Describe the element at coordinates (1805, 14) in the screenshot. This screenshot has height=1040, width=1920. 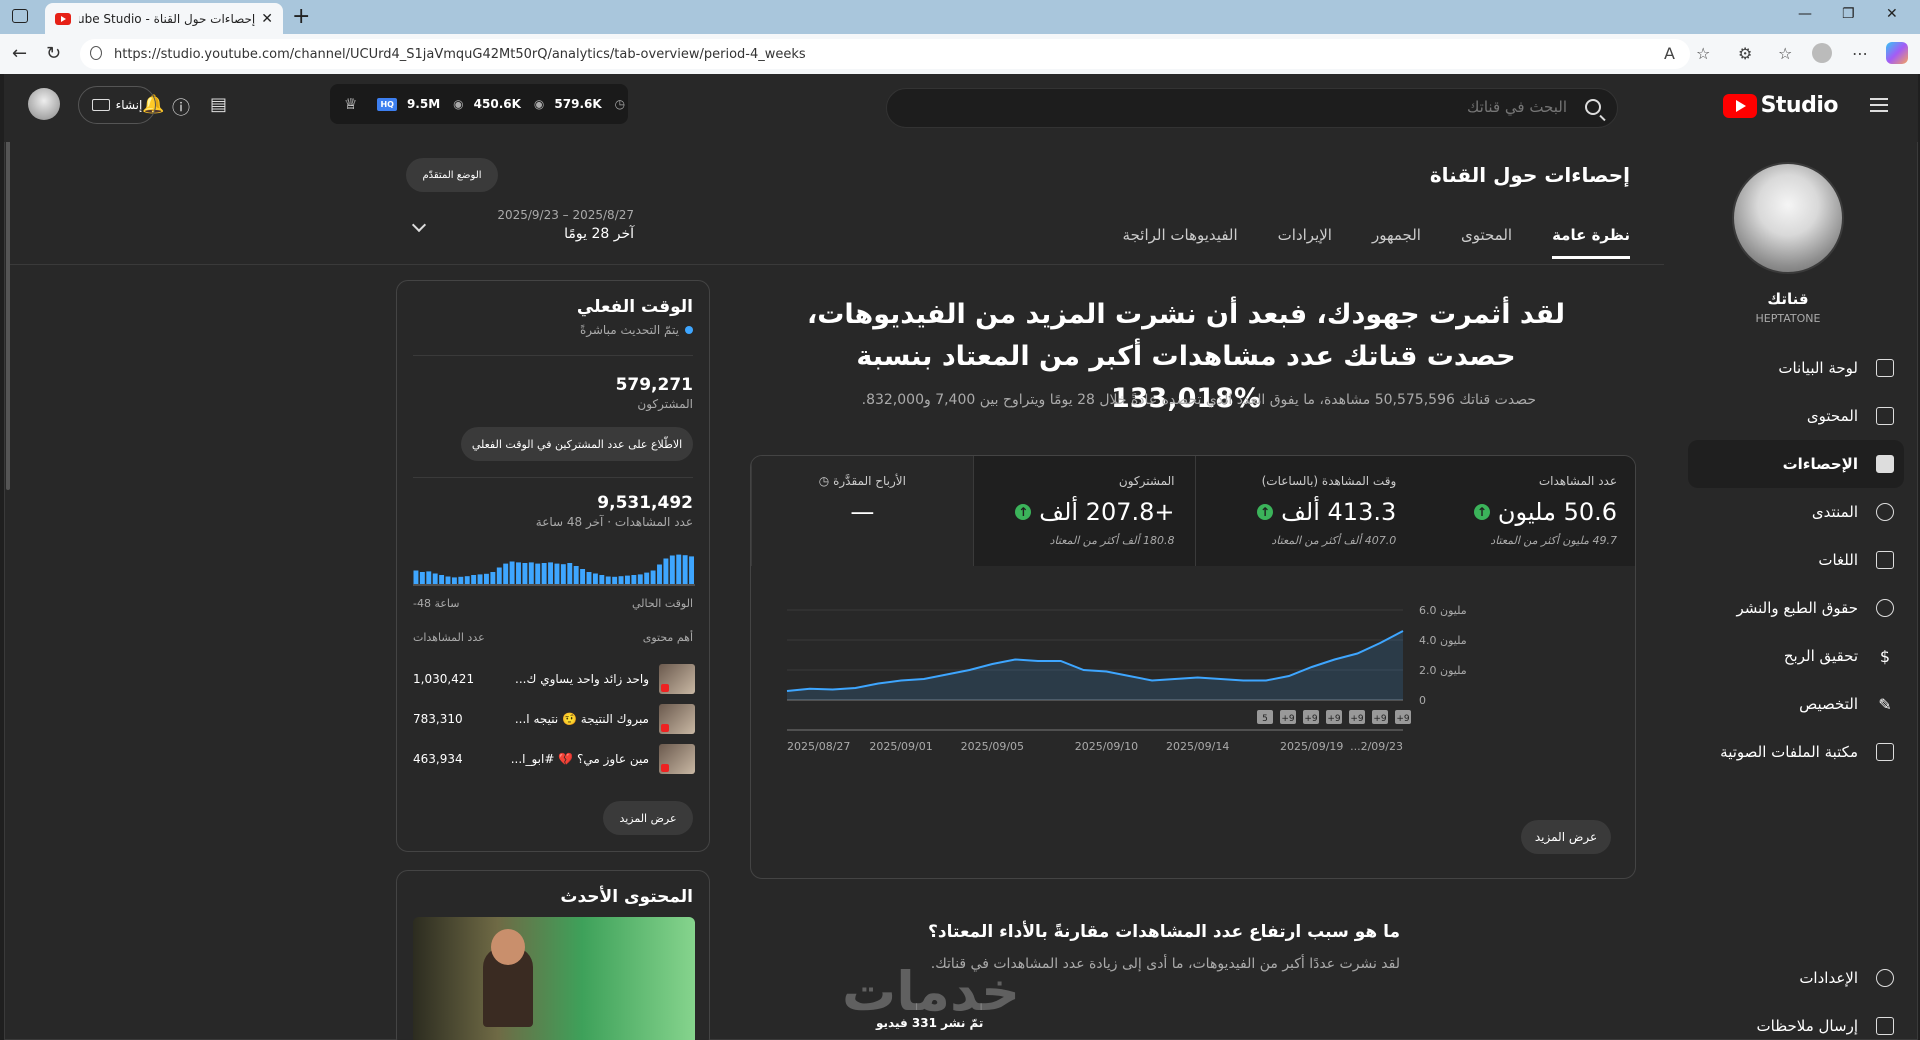
I see `minimize-icon: —` at that location.